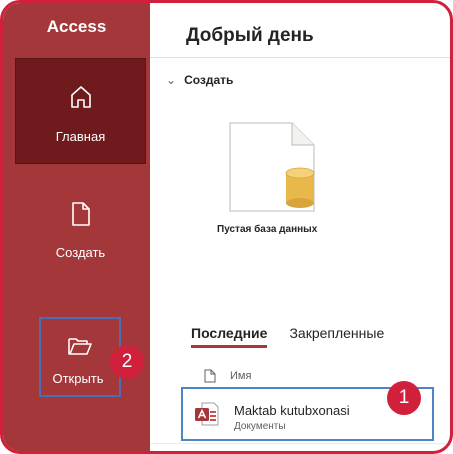  I want to click on list-header: Имя, so click(227, 376).